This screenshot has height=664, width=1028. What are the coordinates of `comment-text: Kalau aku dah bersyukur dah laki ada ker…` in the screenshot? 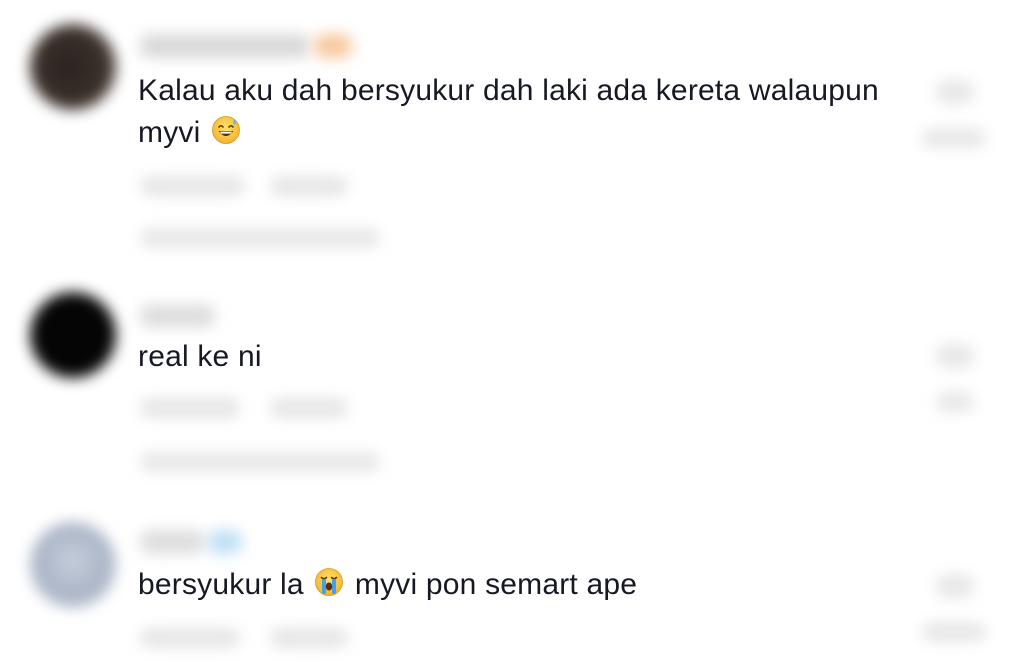 It's located at (518, 112).